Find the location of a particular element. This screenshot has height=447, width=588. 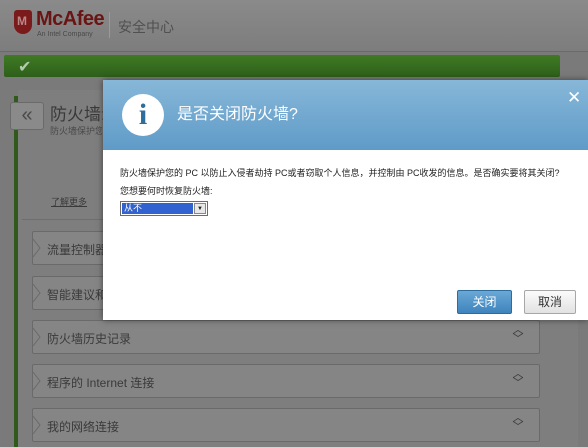

back-button: « is located at coordinates (27, 116).